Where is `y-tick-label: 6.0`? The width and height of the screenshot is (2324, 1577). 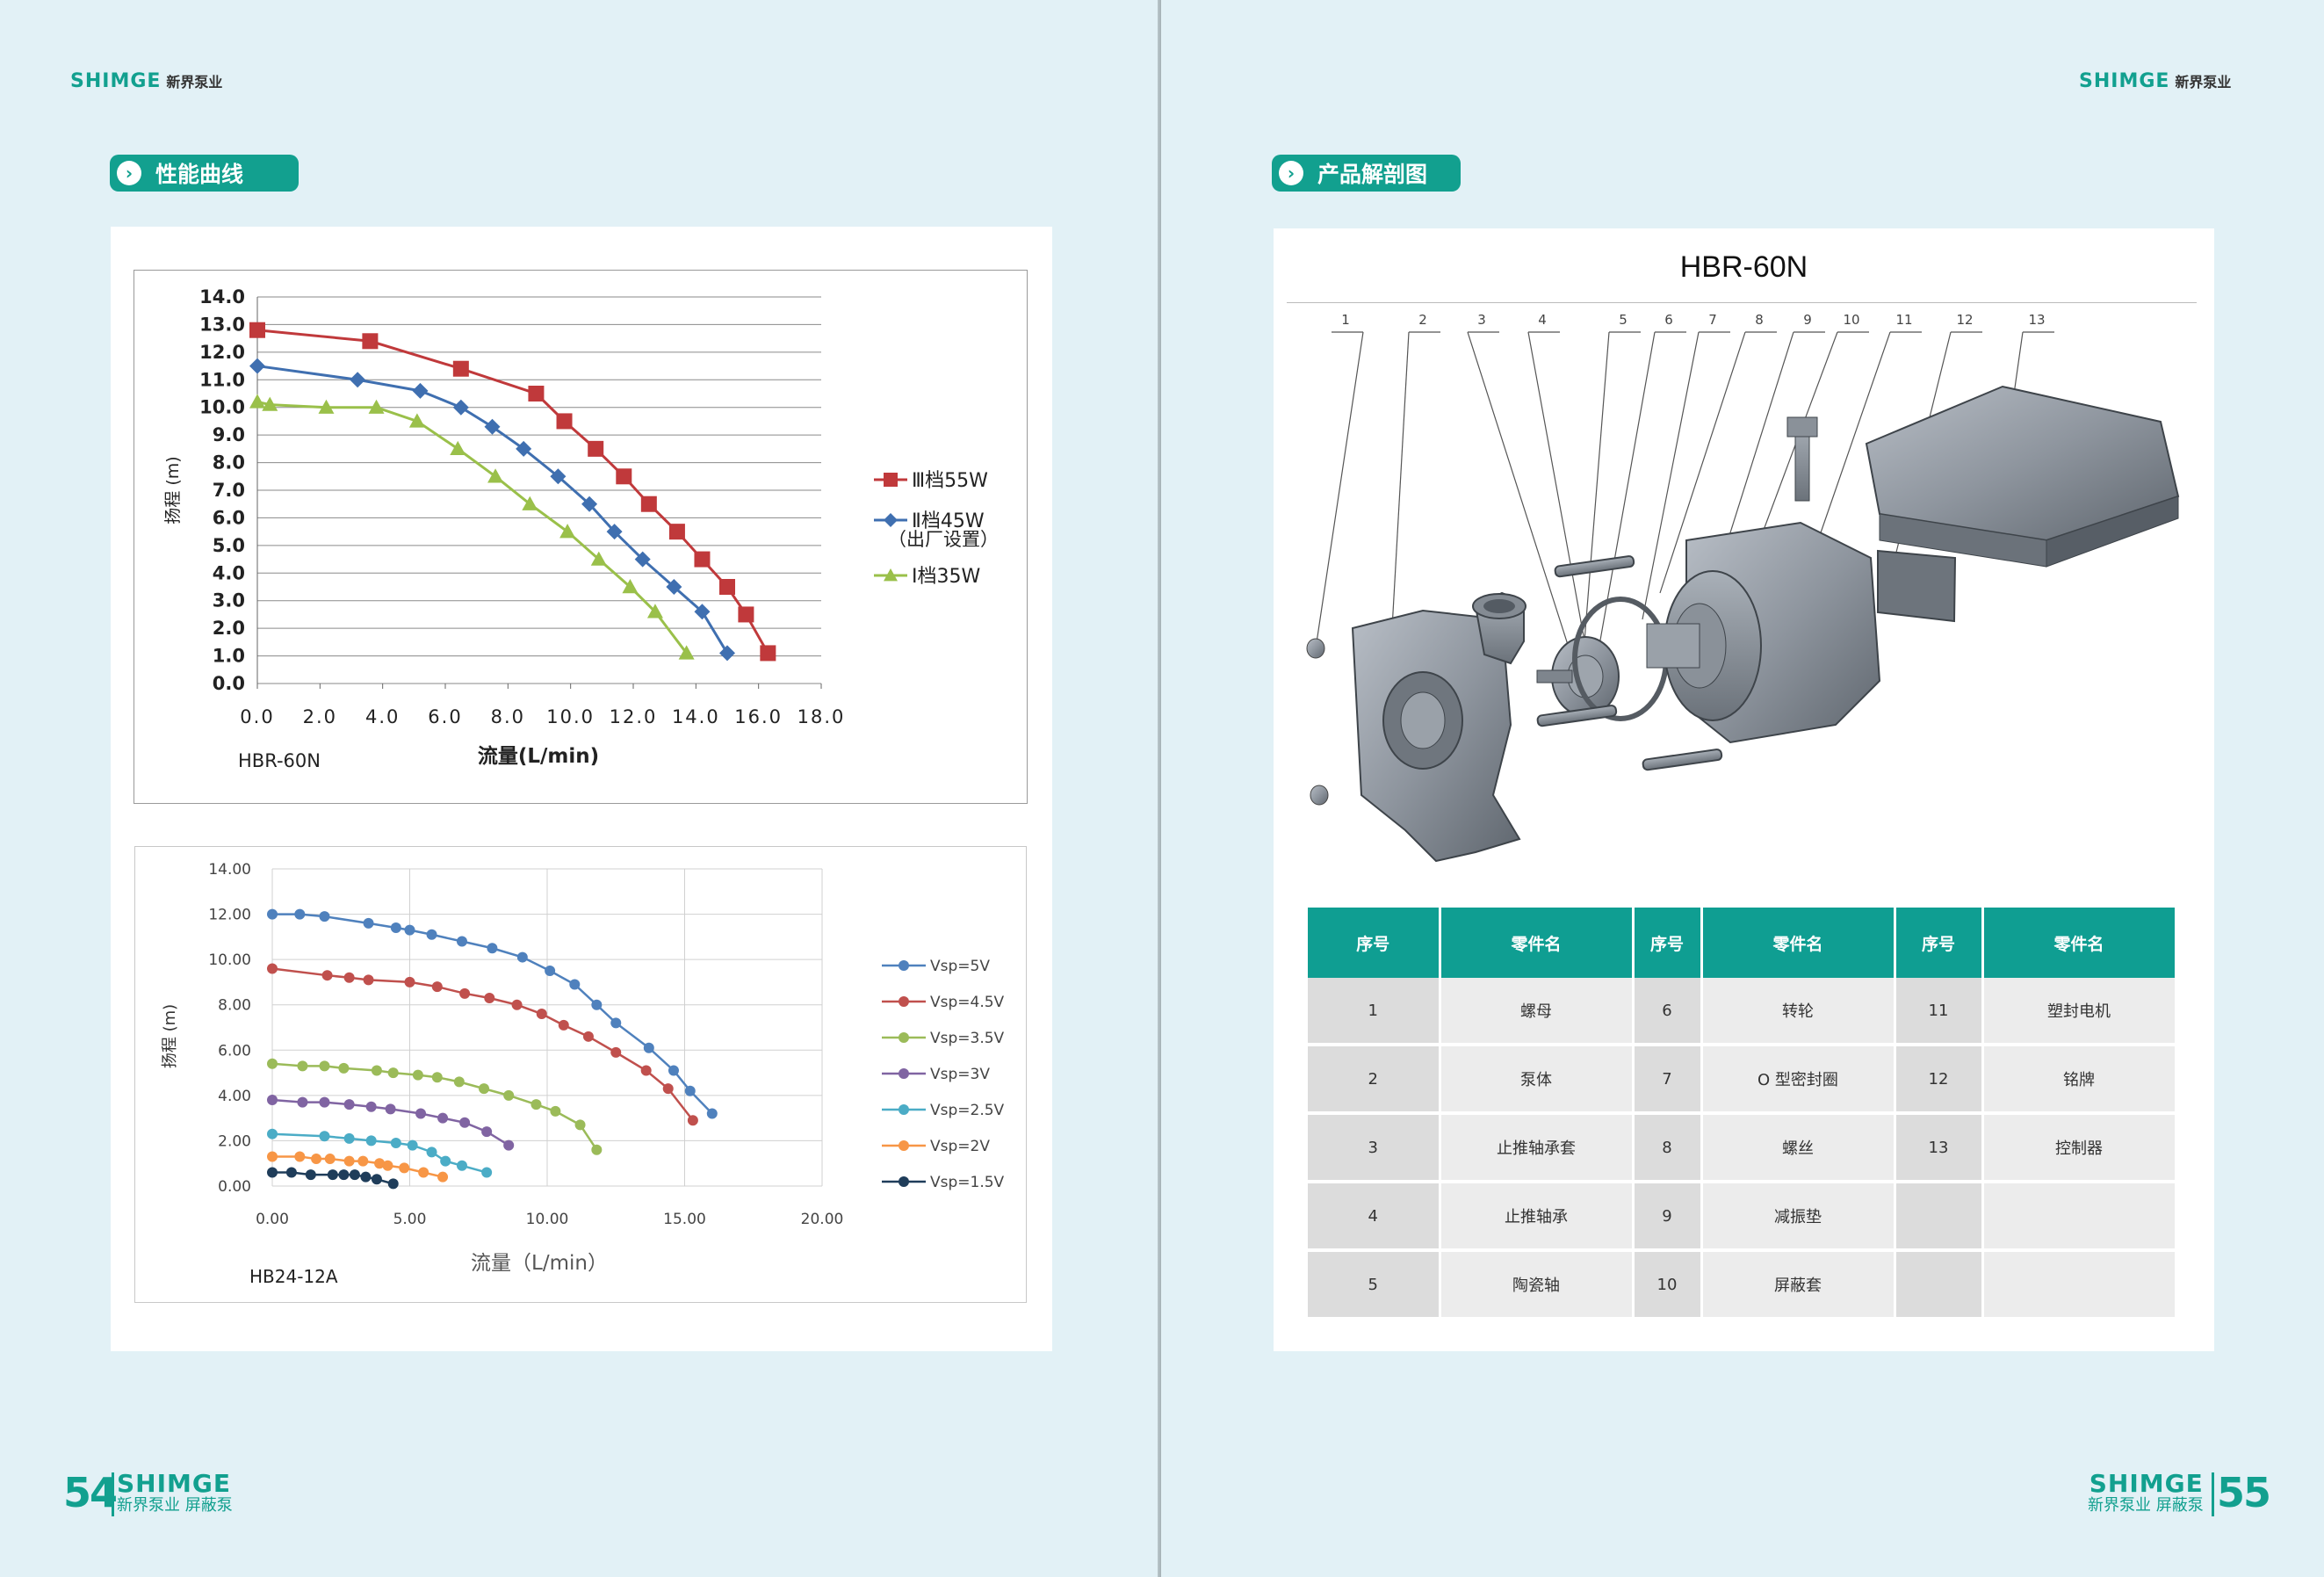
y-tick-label: 6.0 is located at coordinates (229, 517).